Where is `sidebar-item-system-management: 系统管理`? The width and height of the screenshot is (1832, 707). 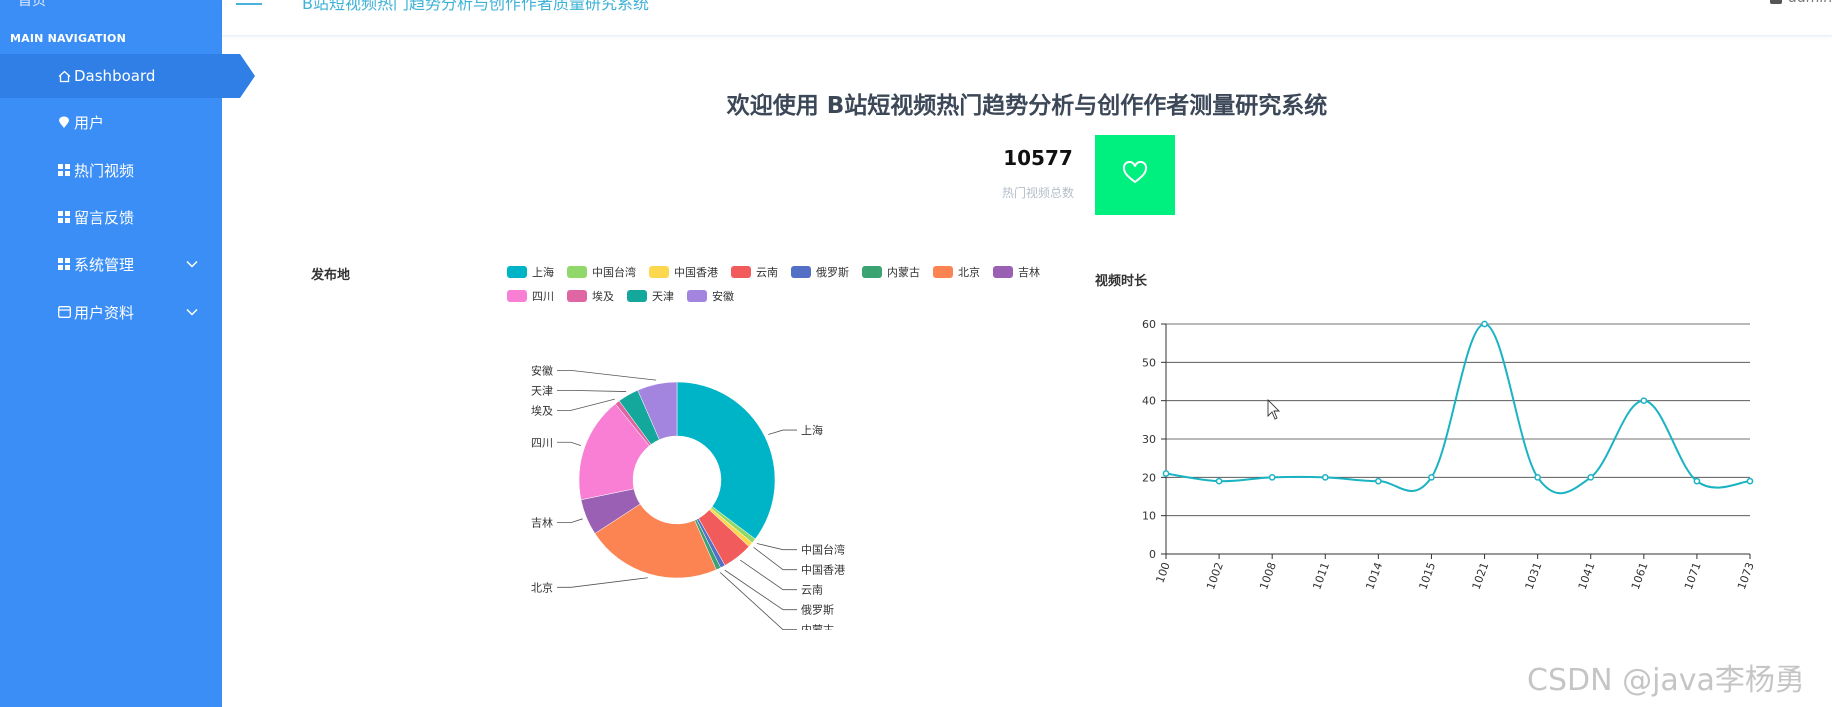 sidebar-item-system-management: 系统管理 is located at coordinates (111, 264).